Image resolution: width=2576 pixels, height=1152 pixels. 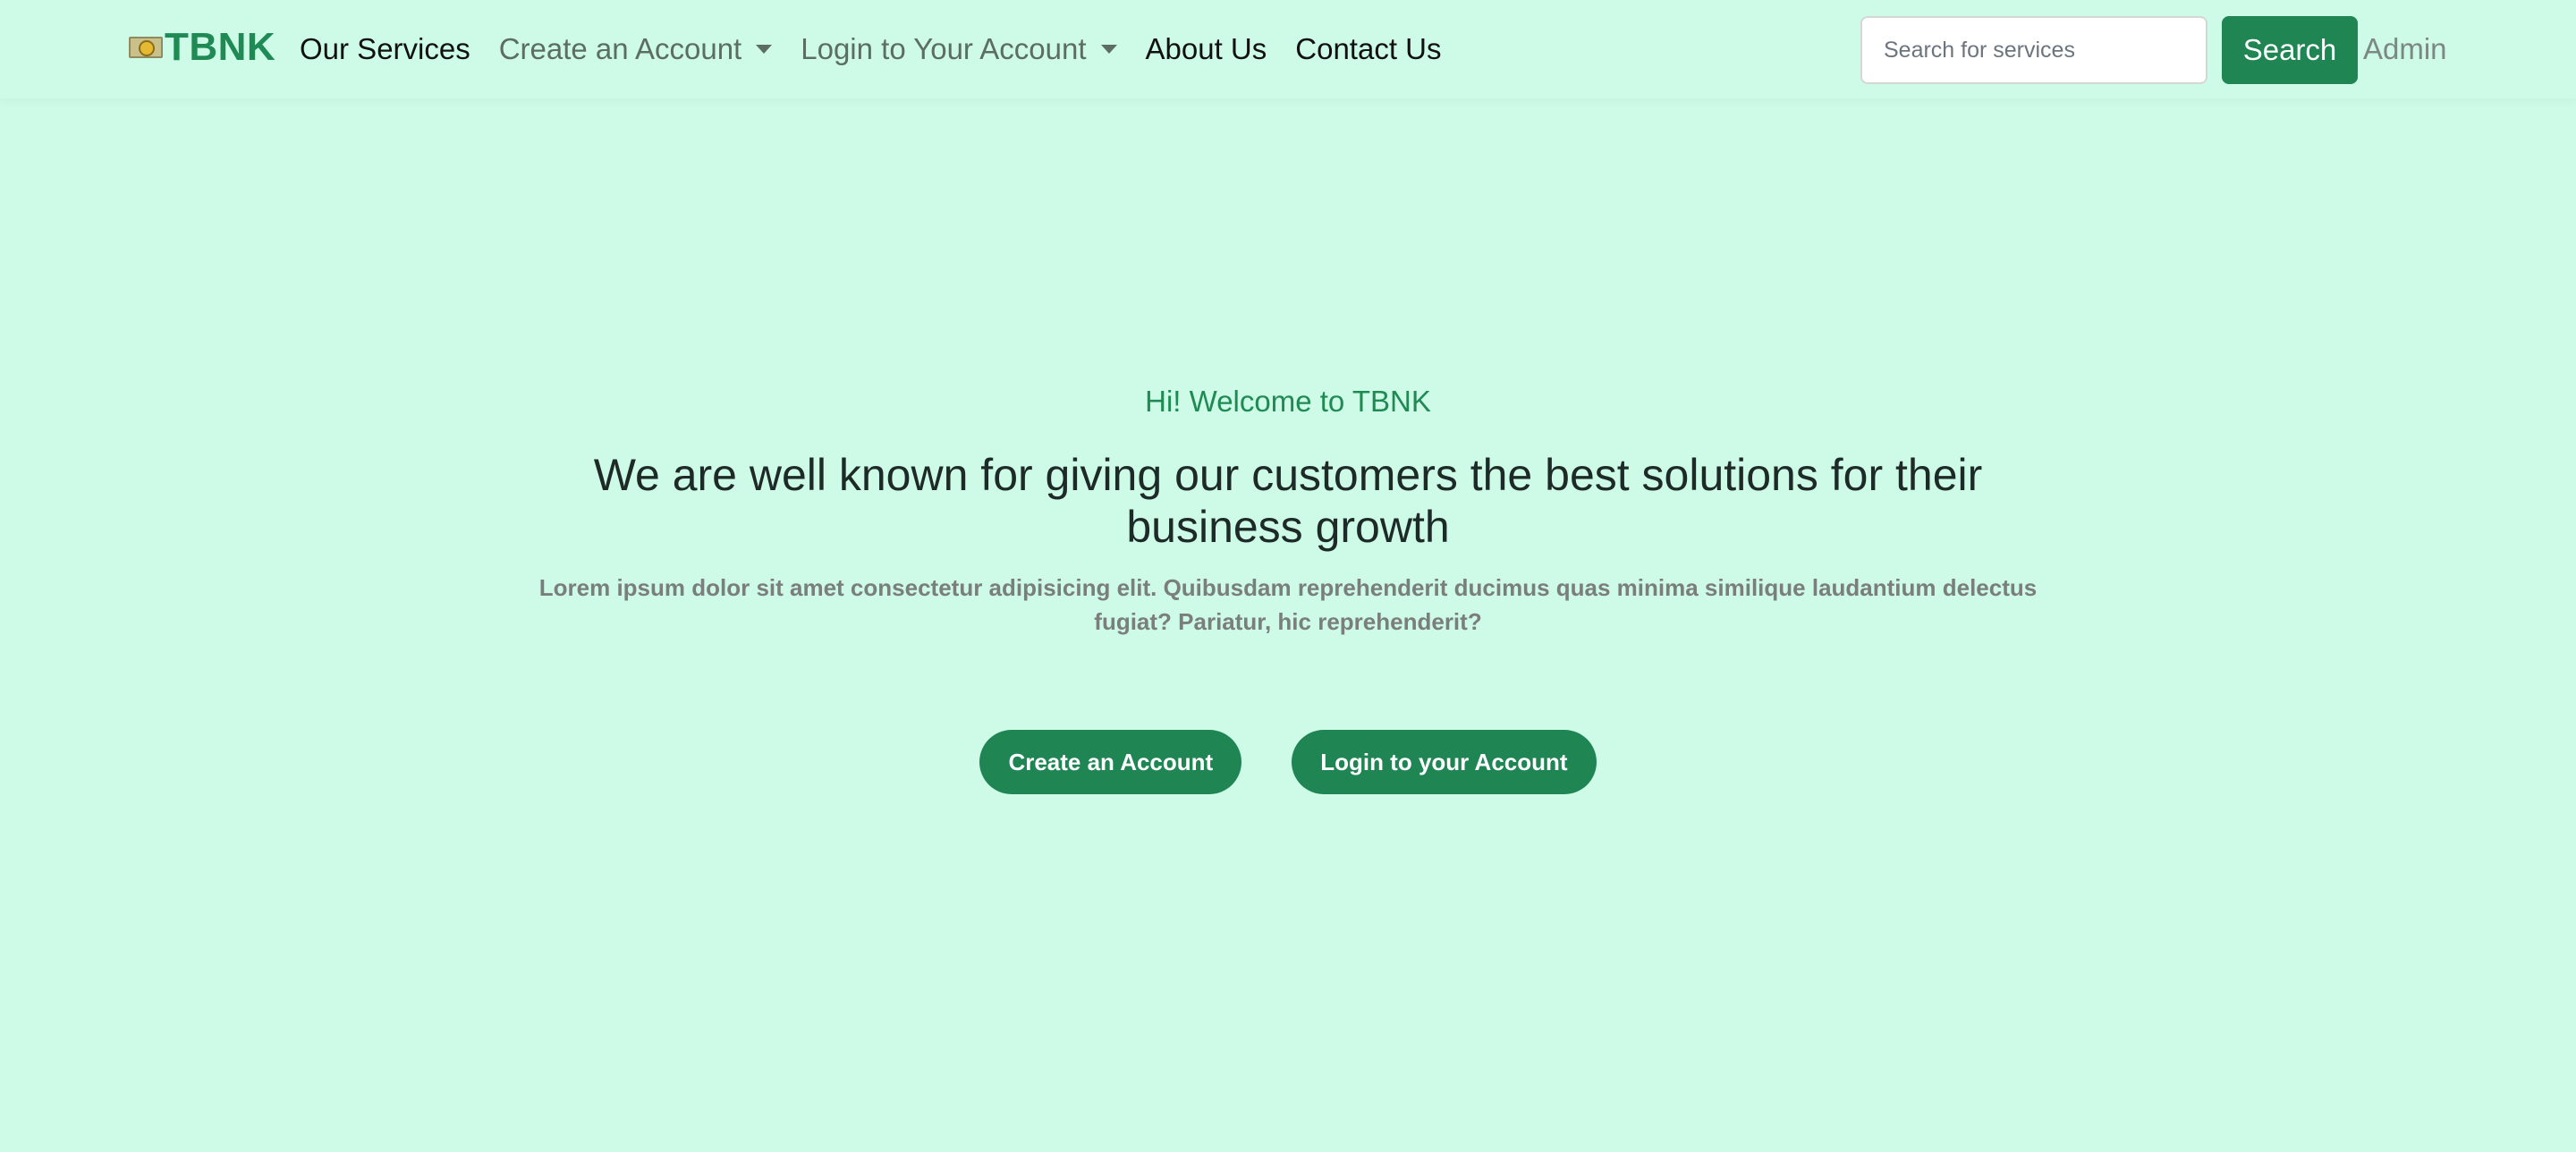 I want to click on hero-kicker: Hi! Welcome to TBNK, so click(x=1288, y=401).